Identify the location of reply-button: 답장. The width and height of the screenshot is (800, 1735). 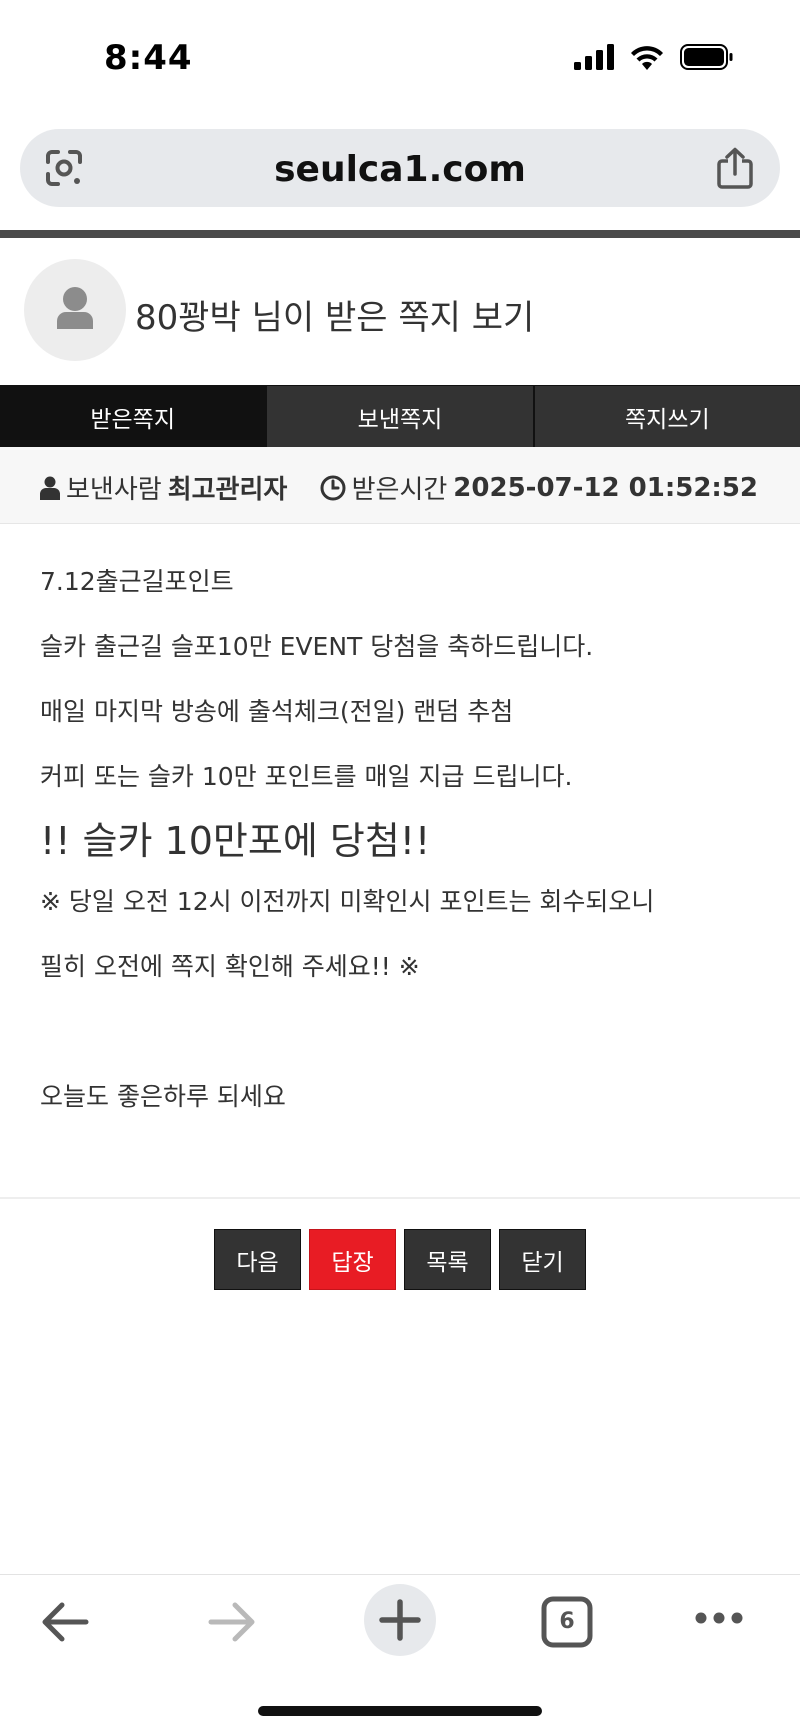
(352, 1259).